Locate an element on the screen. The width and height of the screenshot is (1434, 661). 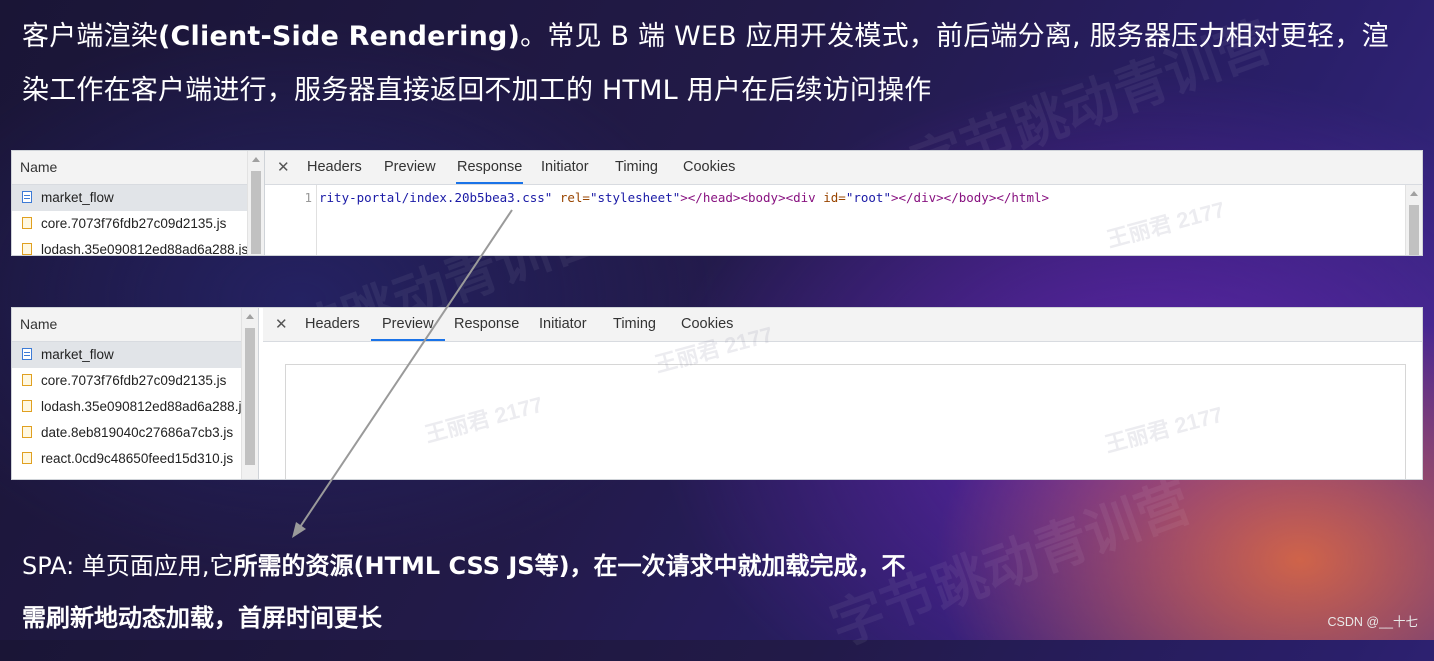
request-item-date-js: date.8eb819040c27686a7cb3.js is located at coordinates (135, 433).